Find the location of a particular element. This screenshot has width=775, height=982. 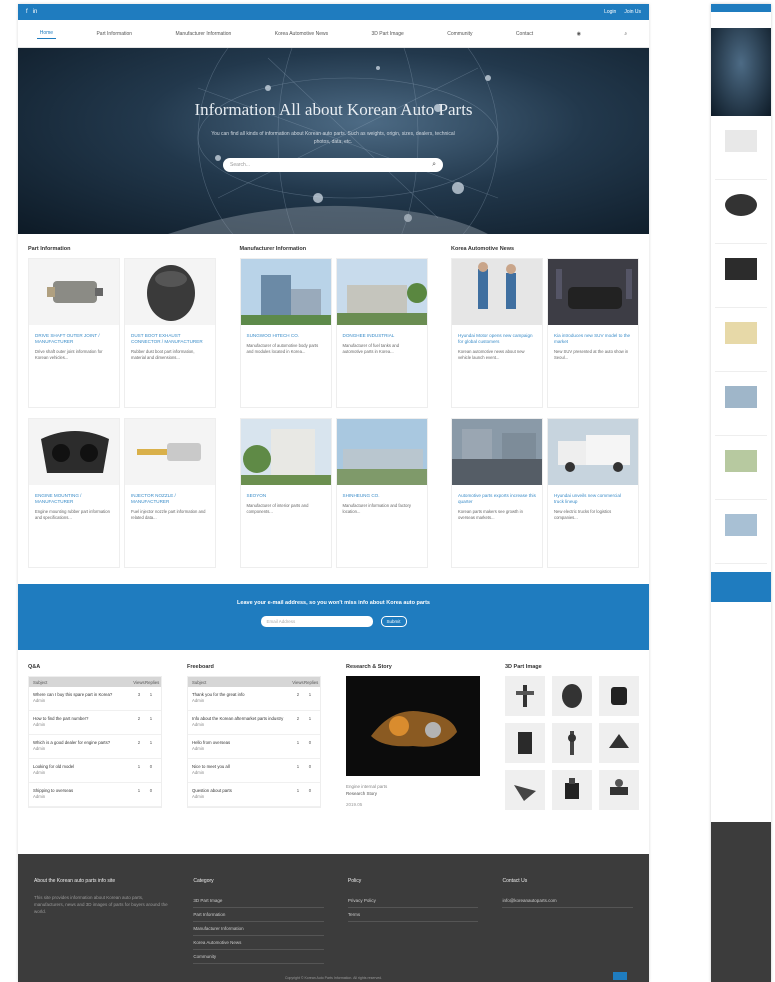

table-row: Looking for old model Admin 1 0 is located at coordinates (95, 771).